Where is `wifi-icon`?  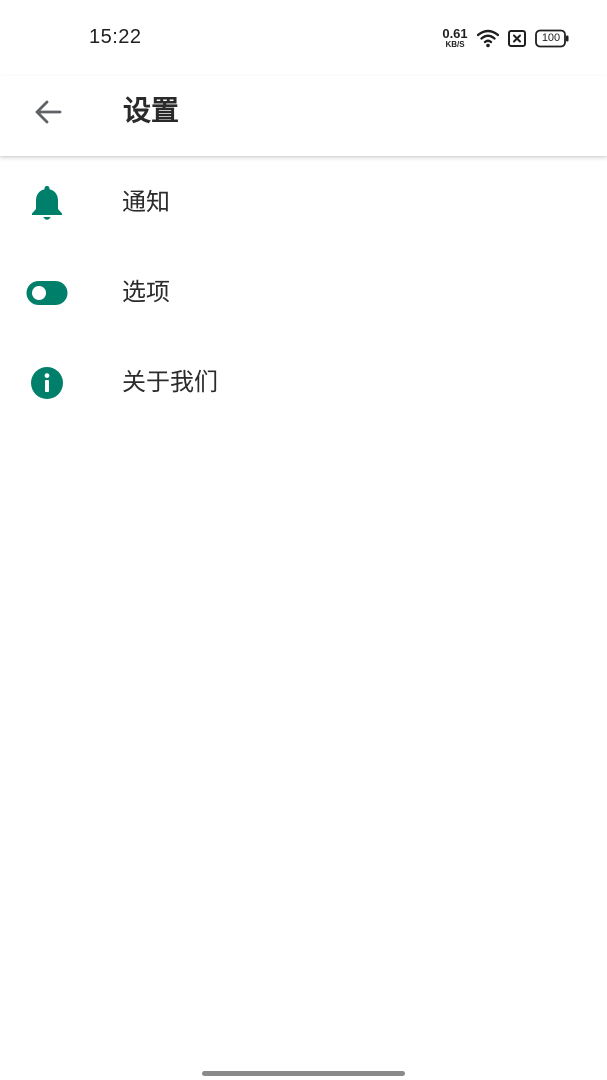
wifi-icon is located at coordinates (488, 38).